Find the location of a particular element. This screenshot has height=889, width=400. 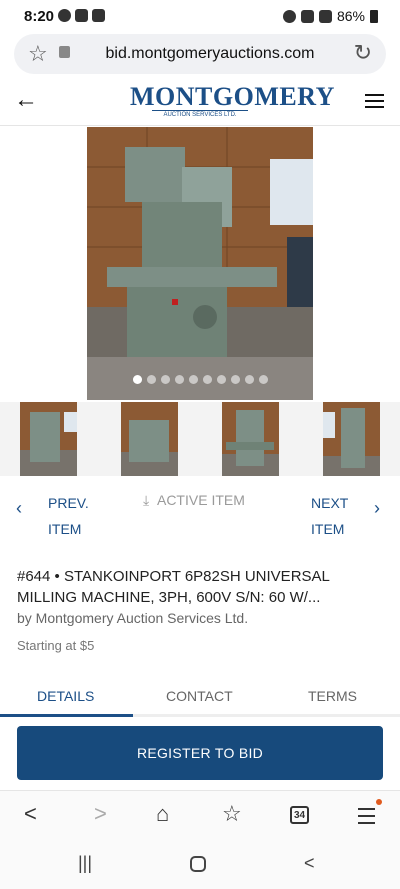

status-right: 86% is located at coordinates (330, 16).